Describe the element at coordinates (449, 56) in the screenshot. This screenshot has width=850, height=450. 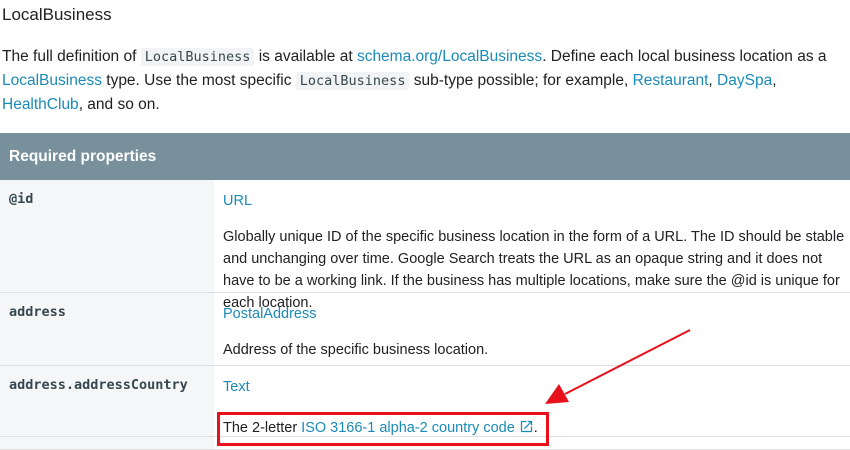
I see `schema-org-link: schema.org/LocalBusiness` at that location.